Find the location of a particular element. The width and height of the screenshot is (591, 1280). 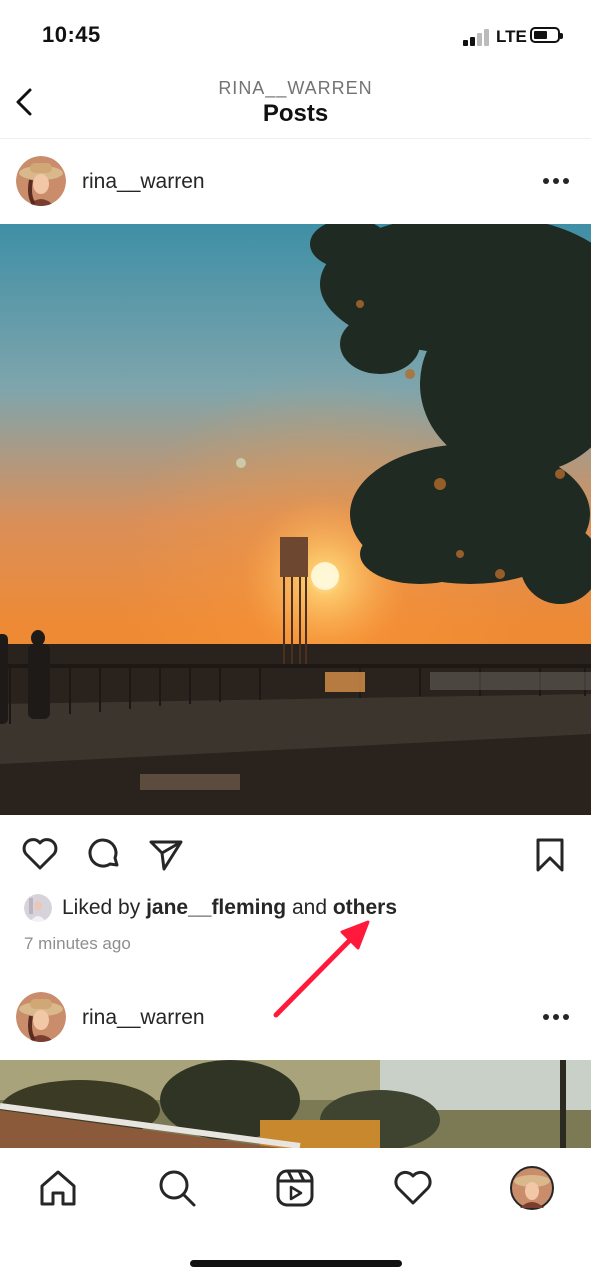

search-icon is located at coordinates (177, 1188).